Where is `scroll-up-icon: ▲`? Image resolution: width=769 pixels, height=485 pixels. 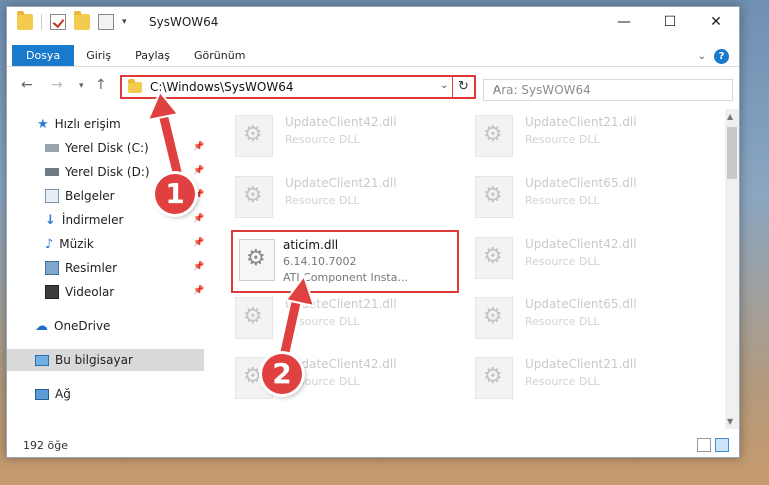 scroll-up-icon: ▲ is located at coordinates (730, 116).